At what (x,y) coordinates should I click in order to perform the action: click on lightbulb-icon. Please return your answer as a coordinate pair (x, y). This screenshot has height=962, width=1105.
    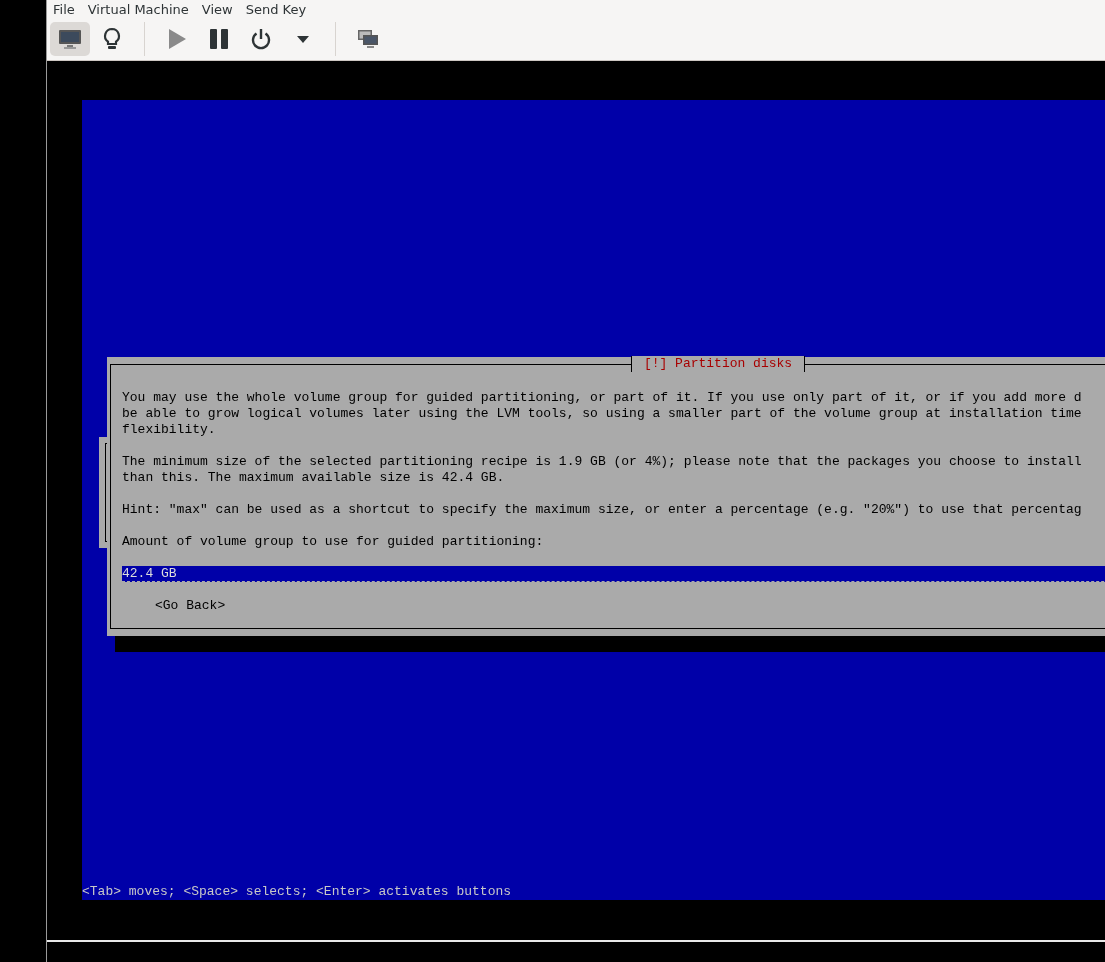
    Looking at the image, I should click on (112, 39).